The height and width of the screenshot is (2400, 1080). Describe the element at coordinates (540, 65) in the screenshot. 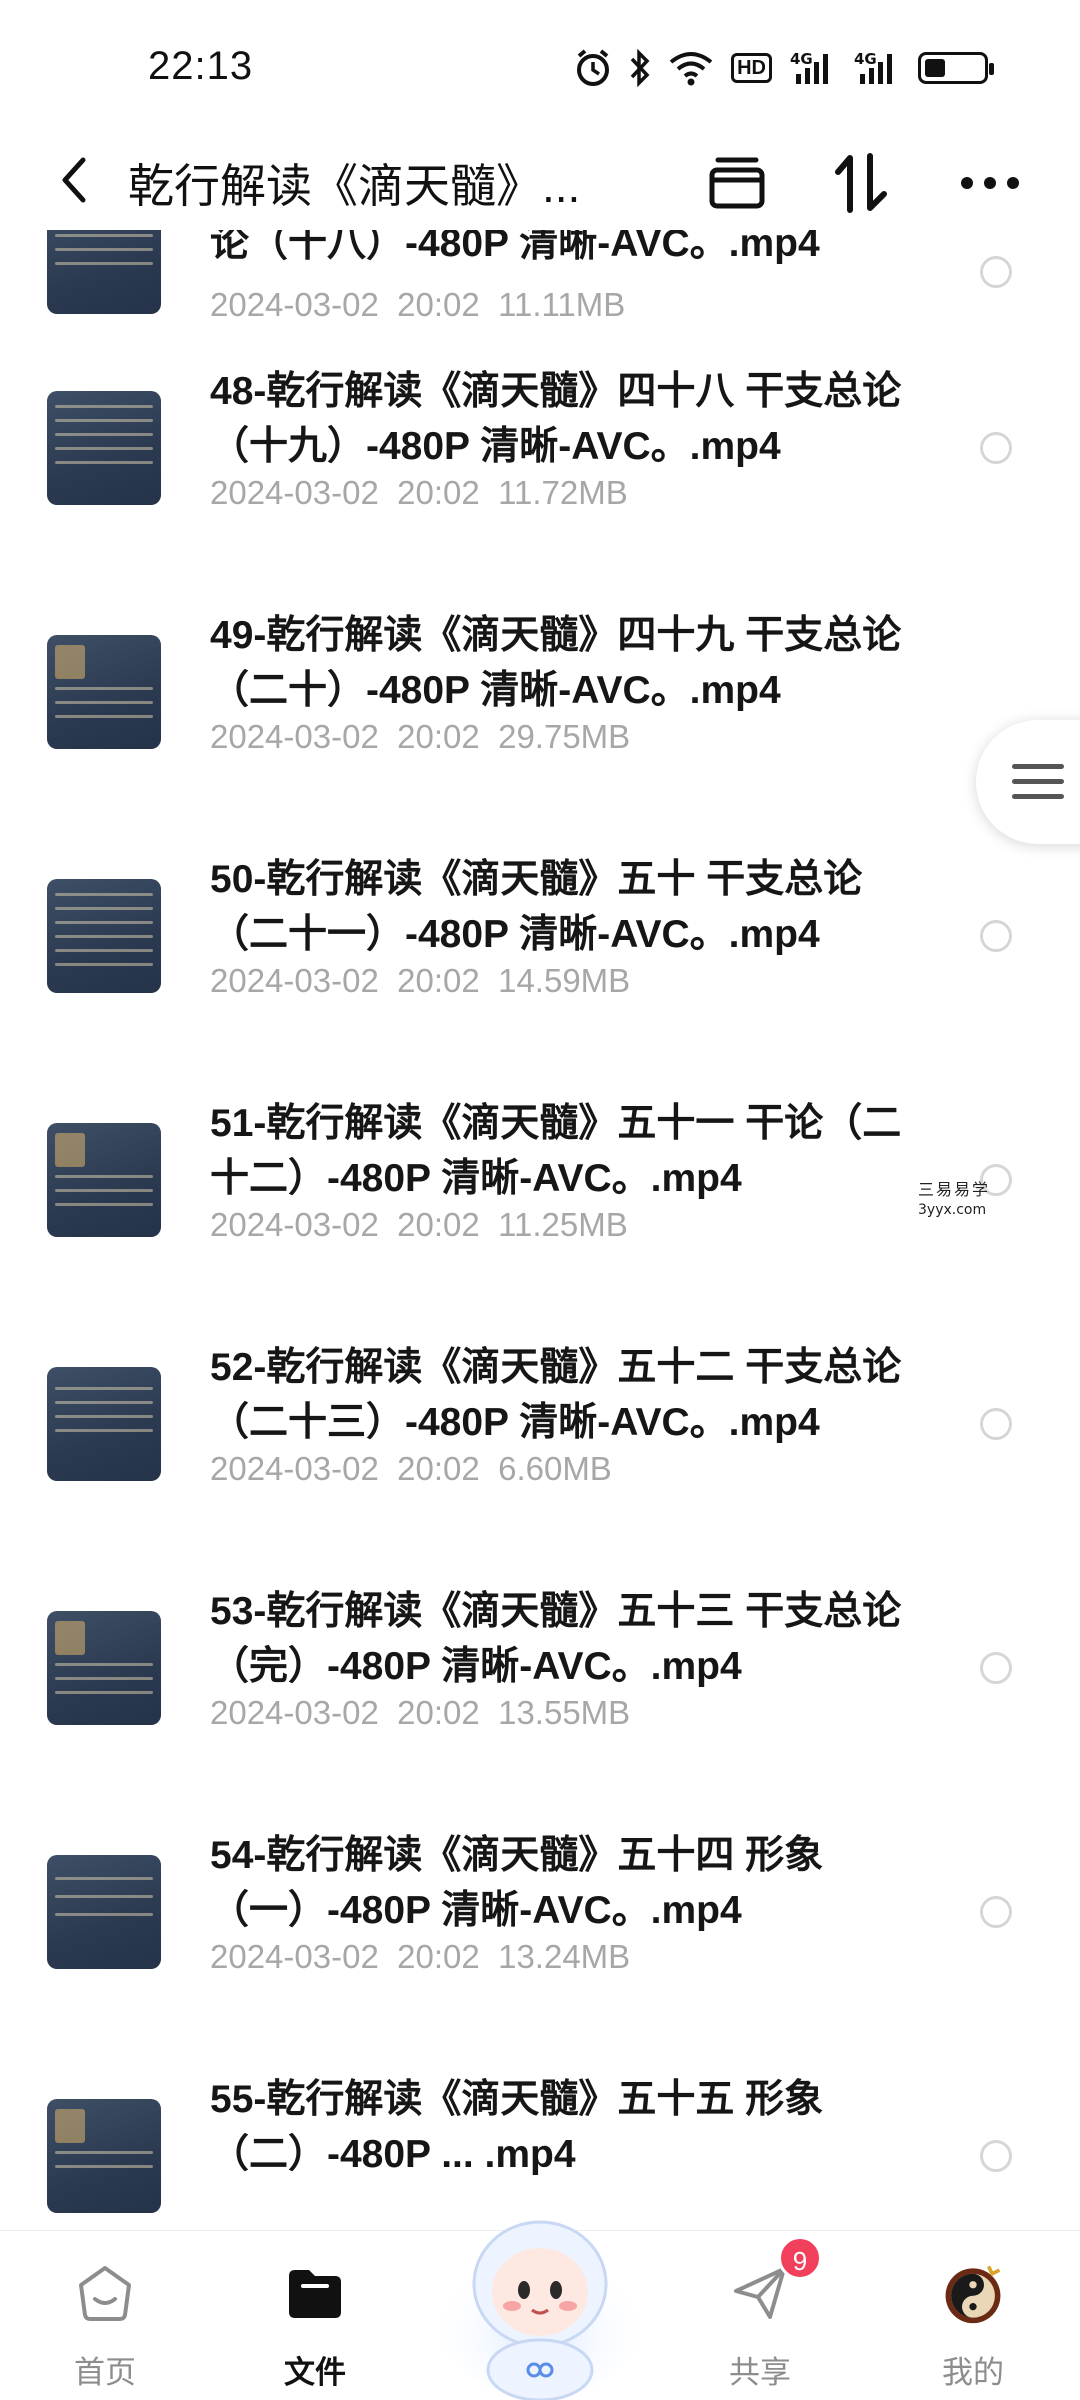

I see `status-bar: 22:13 HD 4G 4G` at that location.